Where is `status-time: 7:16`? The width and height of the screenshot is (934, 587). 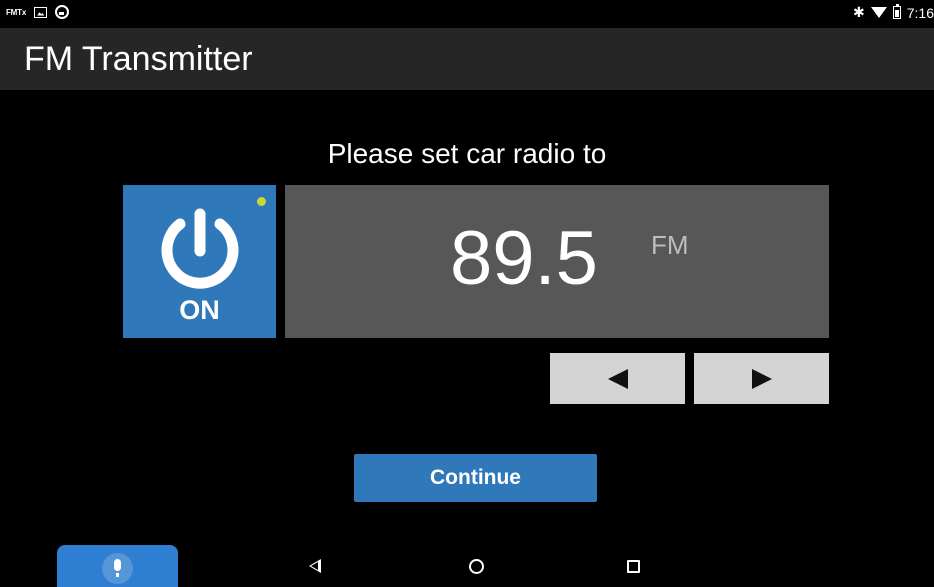
status-time: 7:16 is located at coordinates (920, 12).